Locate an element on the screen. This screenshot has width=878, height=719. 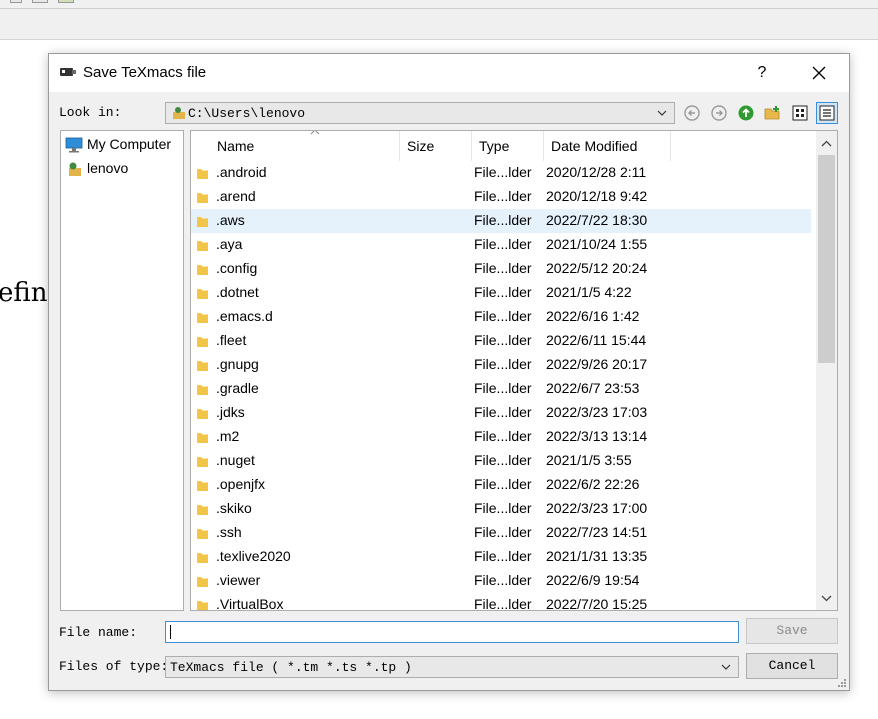
new-folder-icon is located at coordinates (772, 113).